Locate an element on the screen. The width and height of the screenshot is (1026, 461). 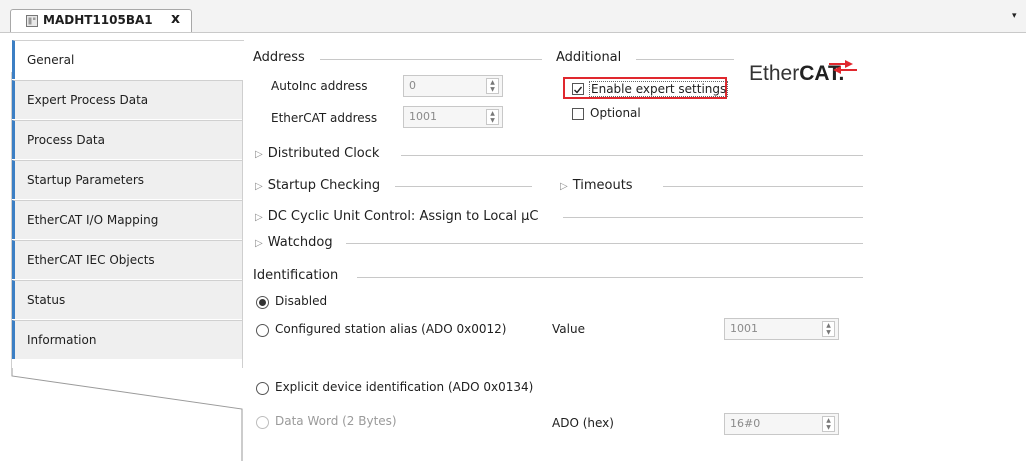
startup-checking-label: Startup Checking is located at coordinates (324, 185).